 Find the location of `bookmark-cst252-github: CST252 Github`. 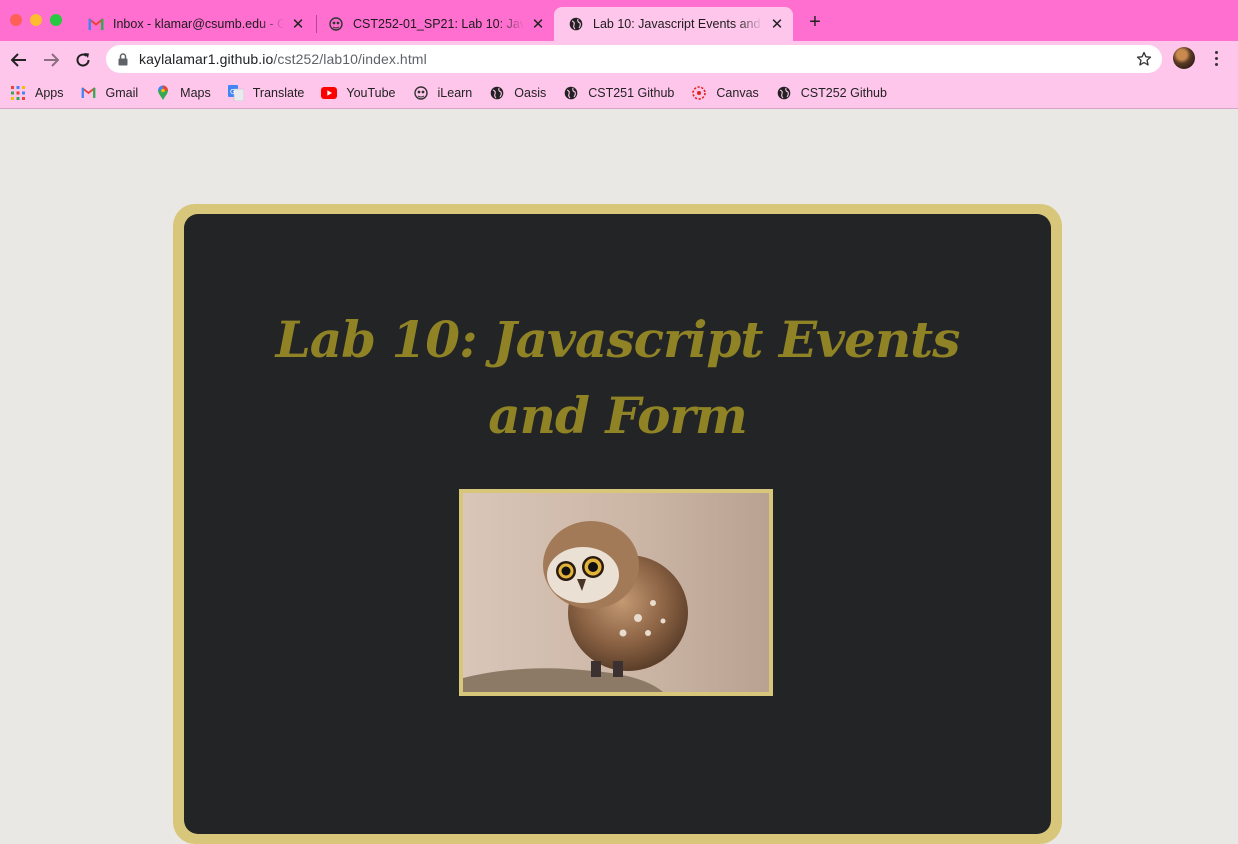

bookmark-cst252-github: CST252 Github is located at coordinates (831, 93).